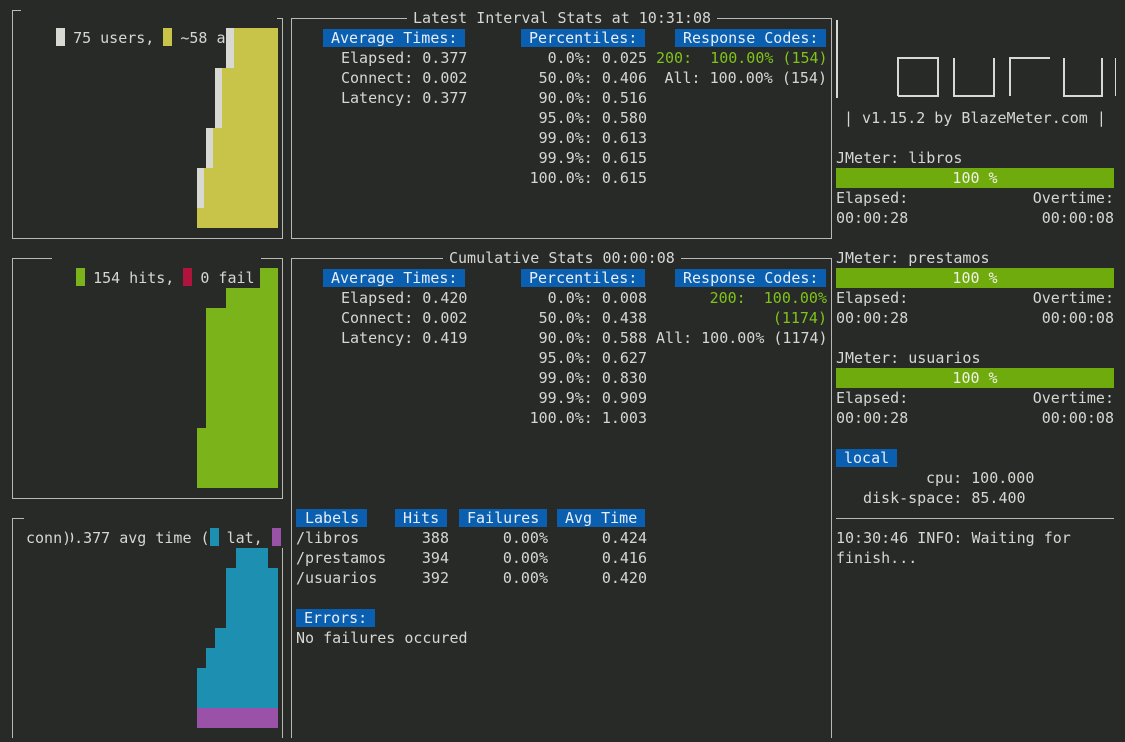 This screenshot has width=1125, height=742. What do you see at coordinates (237, 718) in the screenshot?
I see `conn-bar` at bounding box center [237, 718].